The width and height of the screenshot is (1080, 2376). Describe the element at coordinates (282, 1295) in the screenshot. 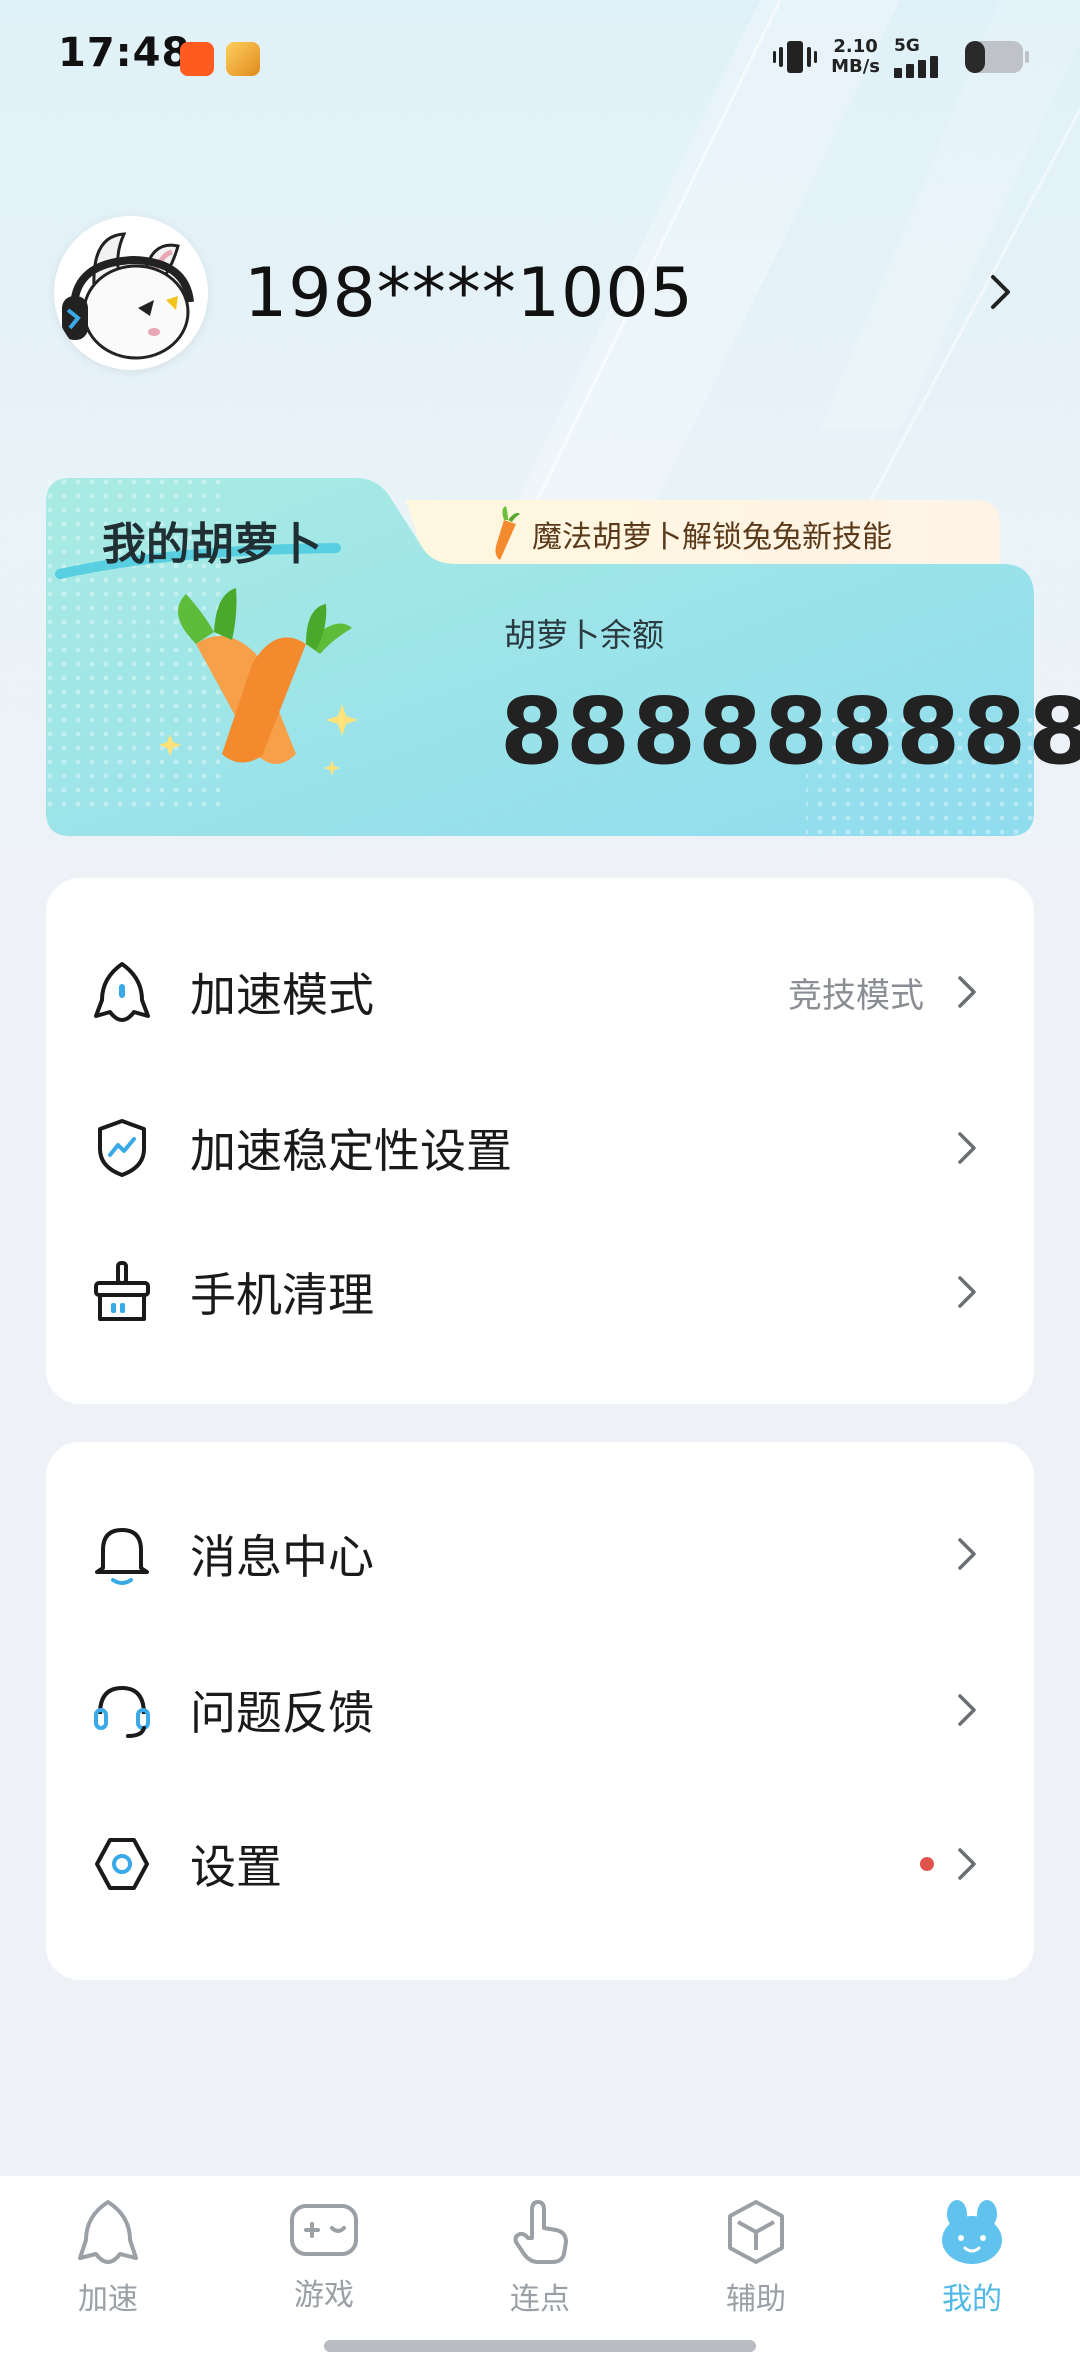

I see `menu-label: 手机清理` at that location.